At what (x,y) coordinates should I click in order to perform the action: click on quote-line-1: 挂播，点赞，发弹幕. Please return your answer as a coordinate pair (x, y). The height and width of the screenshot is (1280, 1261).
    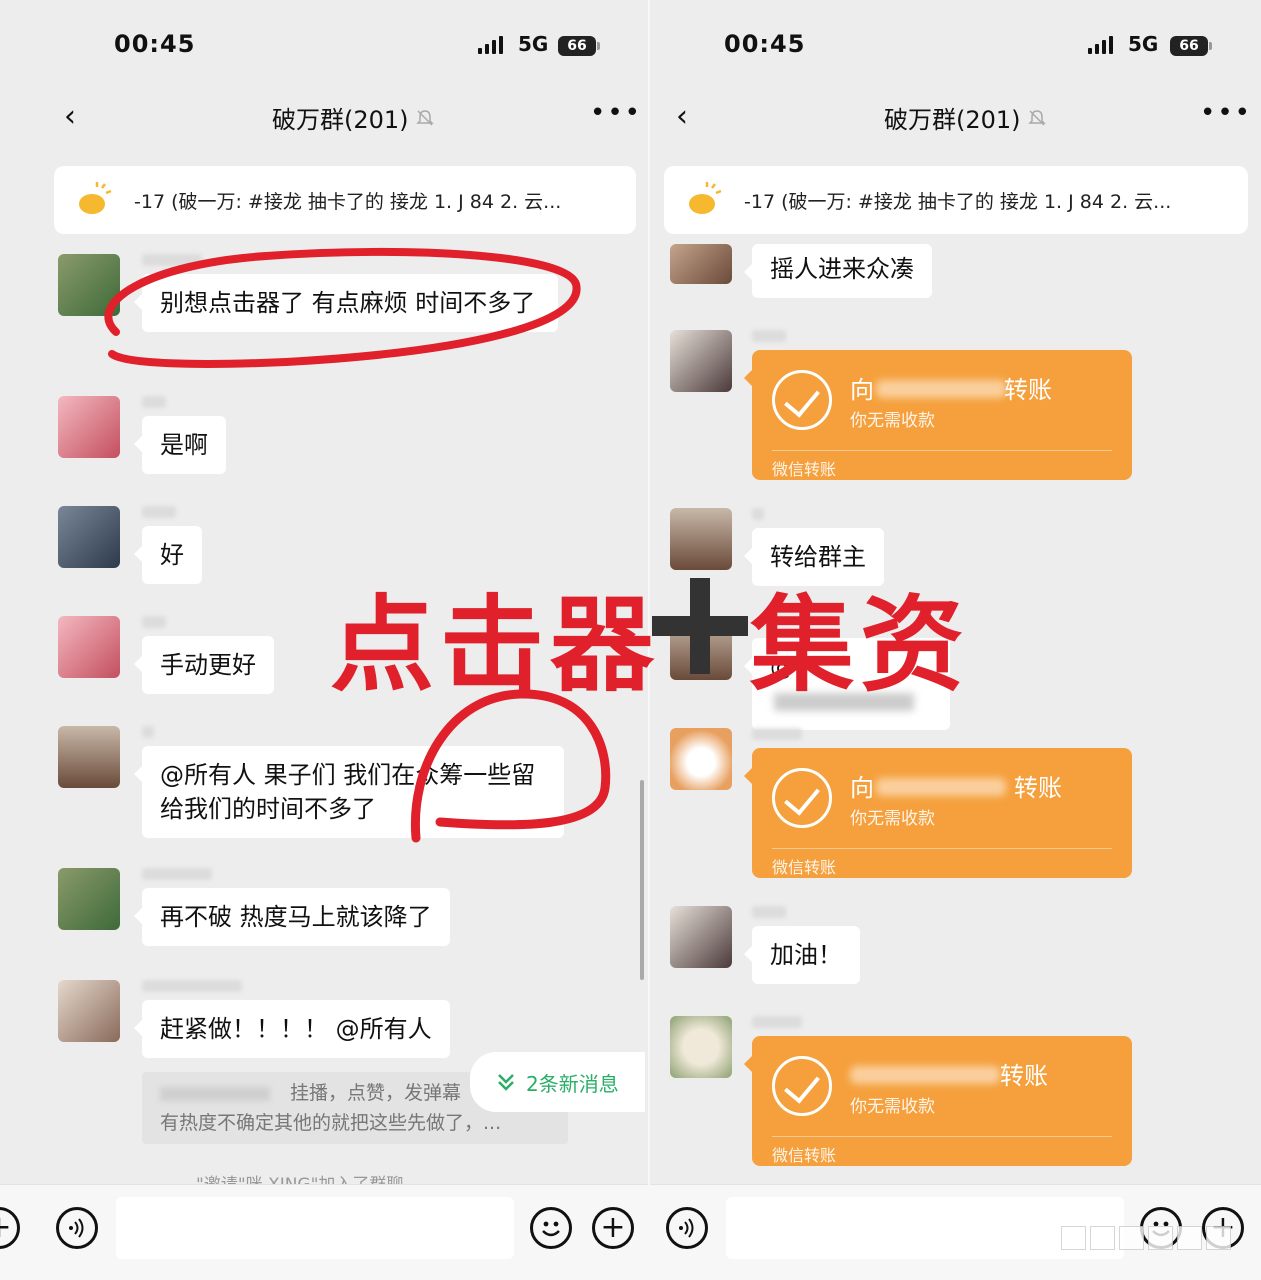
    Looking at the image, I should click on (376, 1093).